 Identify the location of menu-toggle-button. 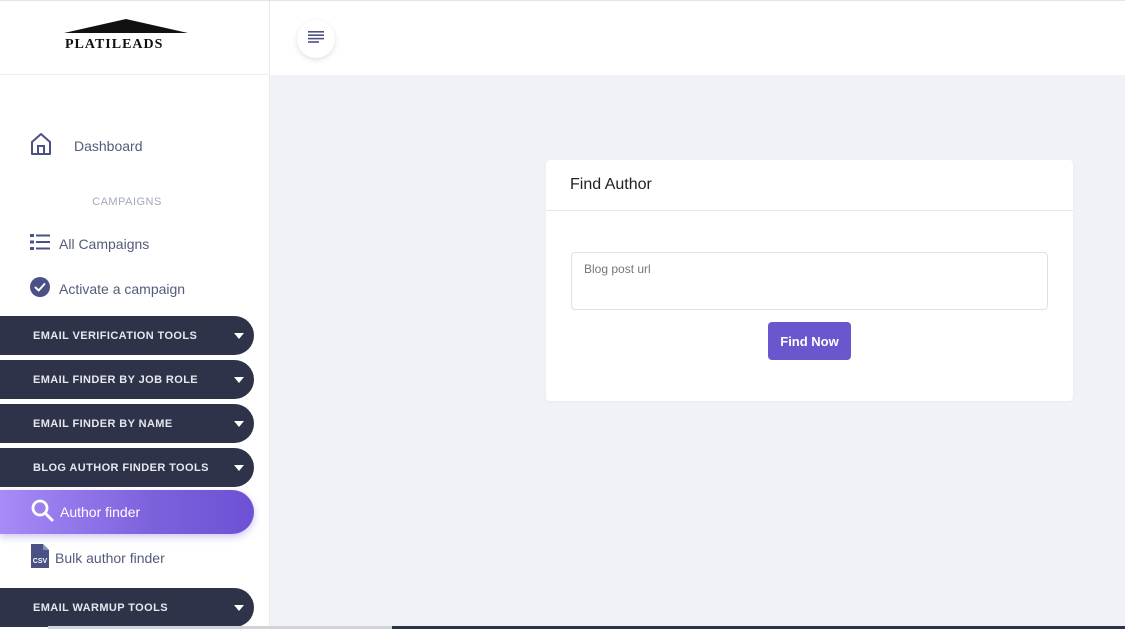
(316, 39).